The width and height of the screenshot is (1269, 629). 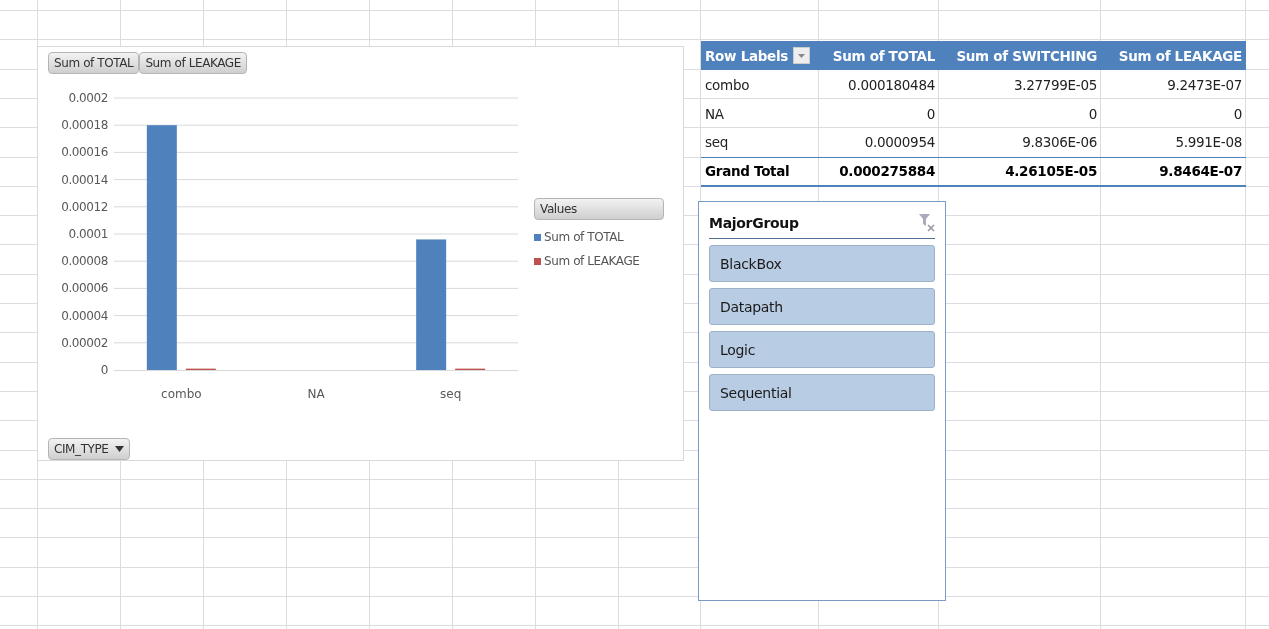 I want to click on value-cell: 0.000180484, so click(x=879, y=84).